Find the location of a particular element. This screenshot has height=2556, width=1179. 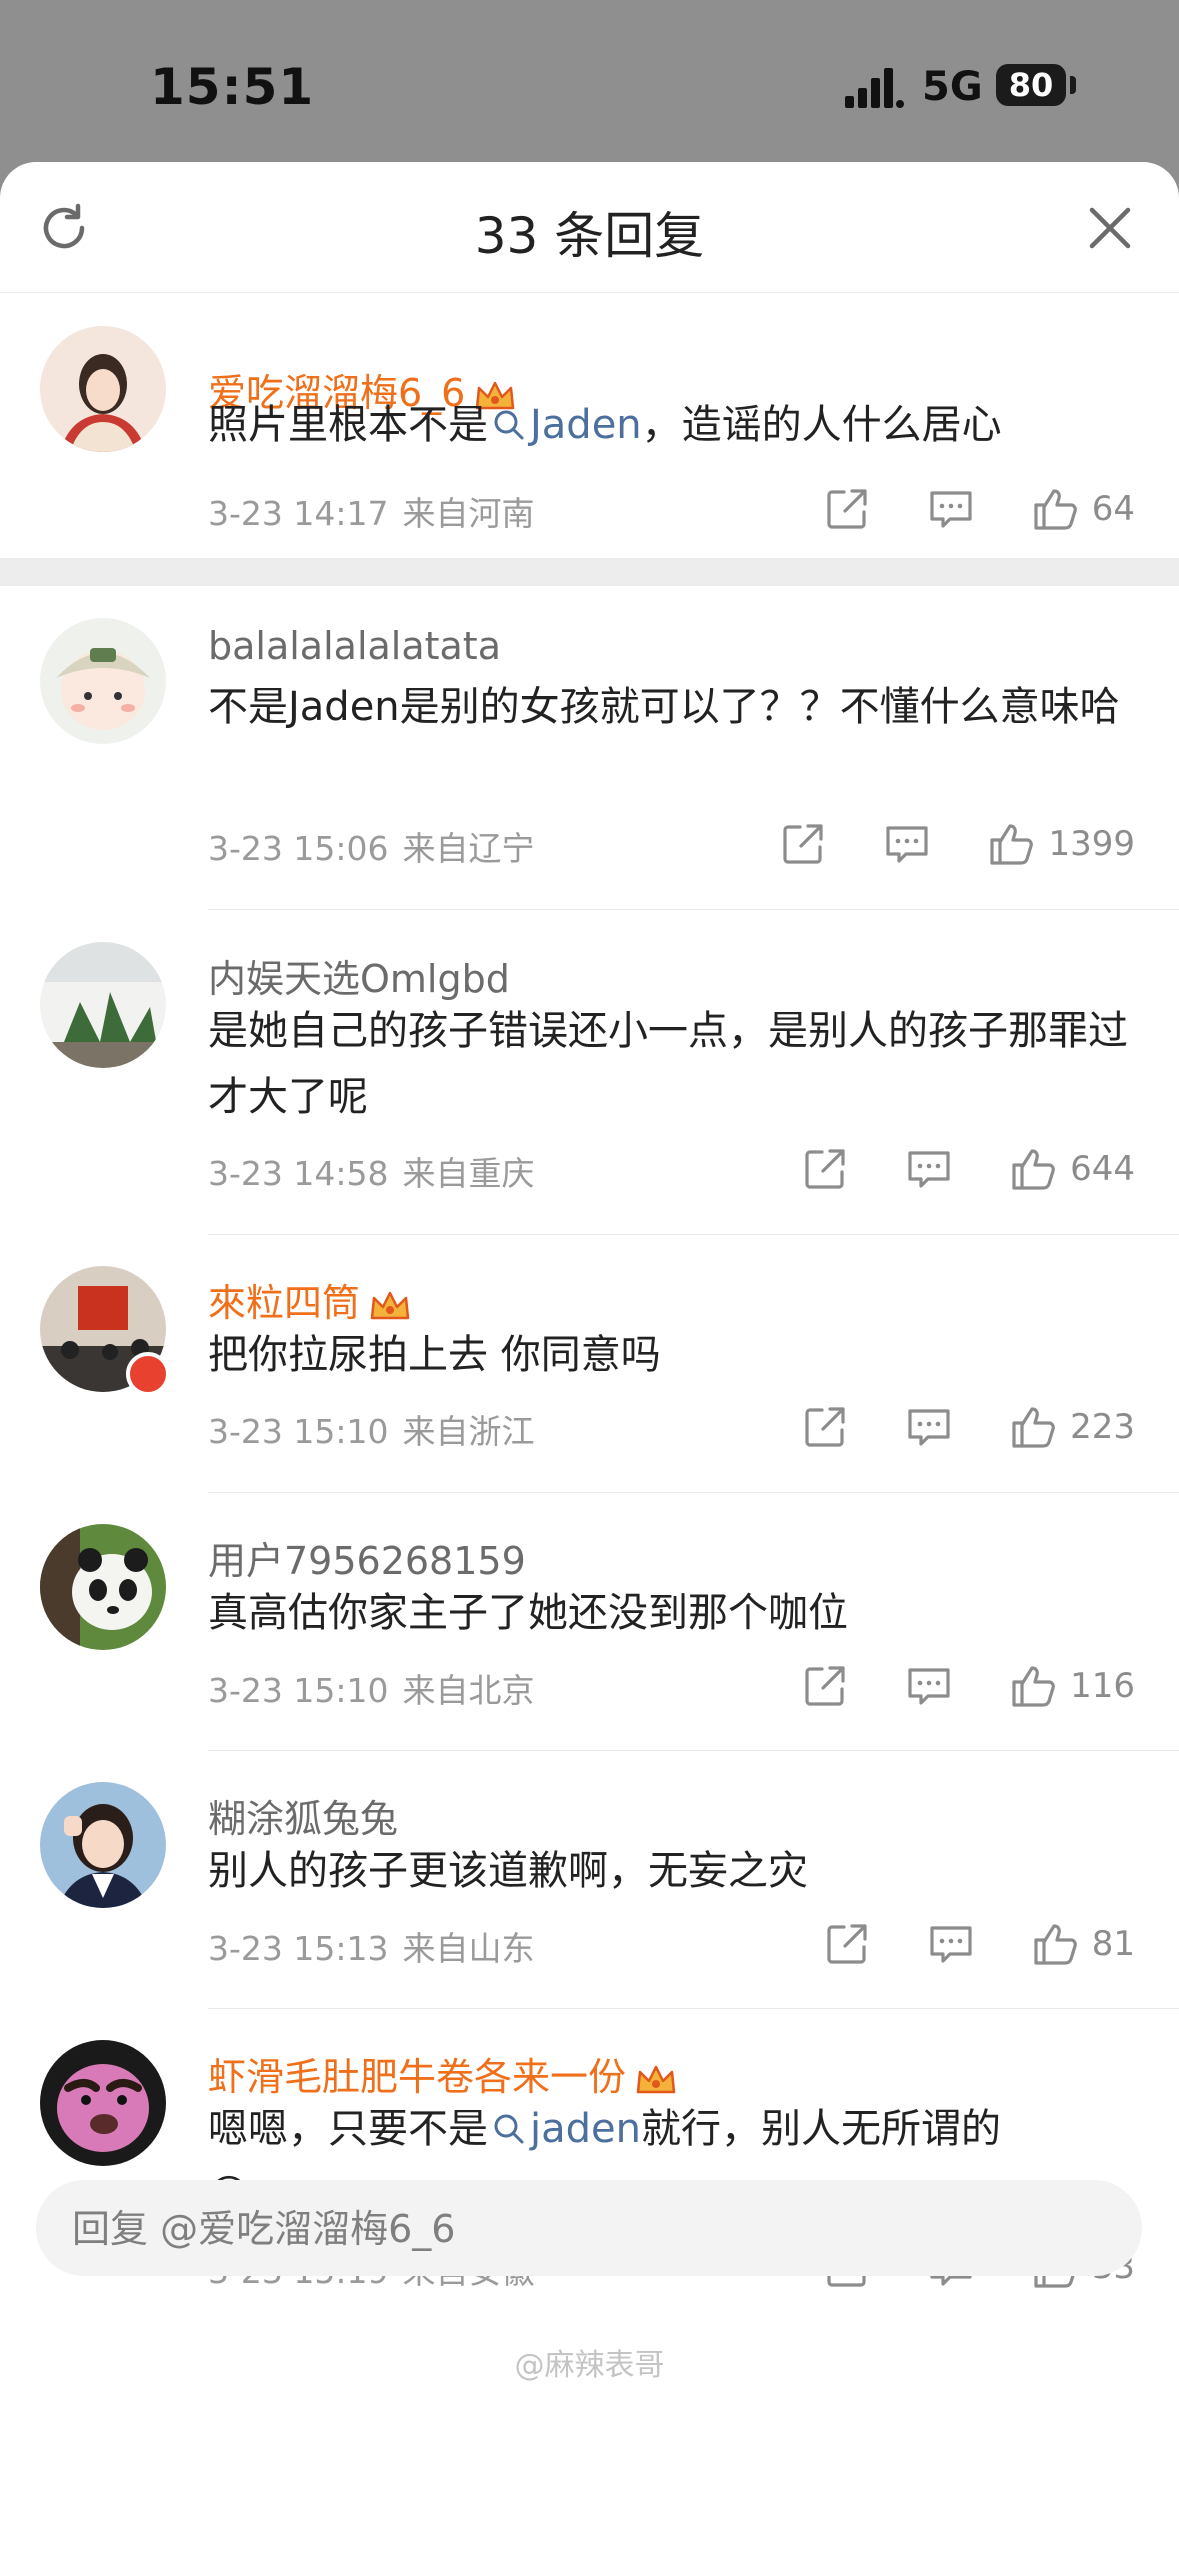

comment-username: 來粒四筒 is located at coordinates (310, 1299).